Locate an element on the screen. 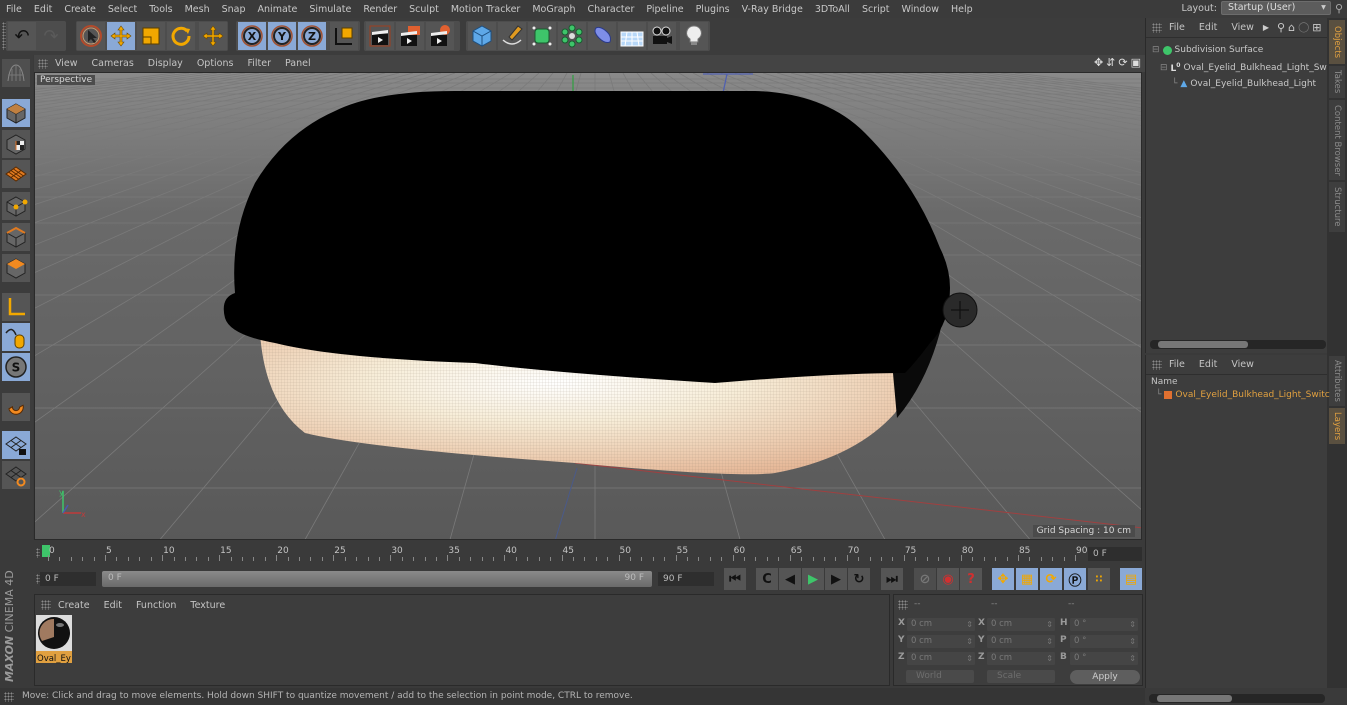  layer-manager-scrollbar is located at coordinates (1237, 698).